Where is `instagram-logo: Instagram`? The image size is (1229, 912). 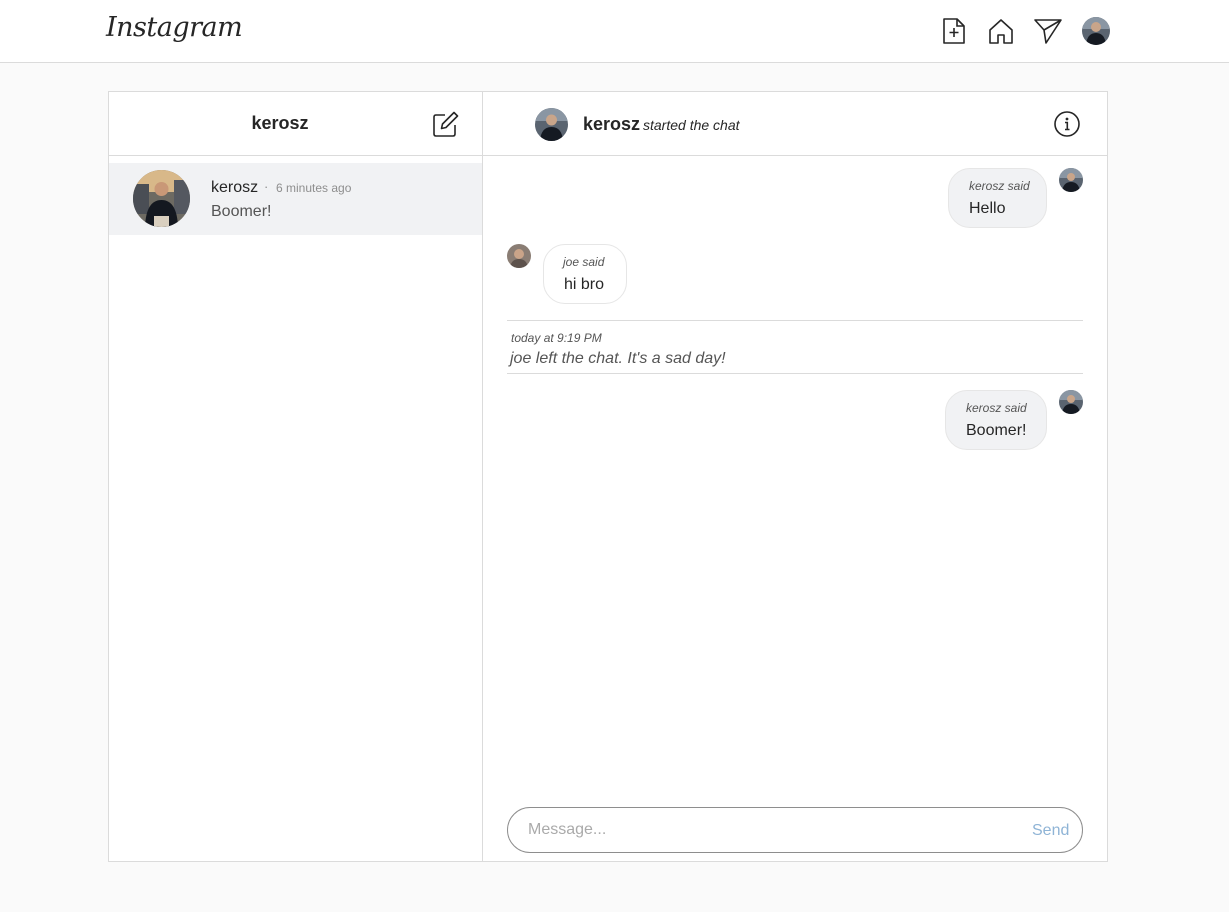 instagram-logo: Instagram is located at coordinates (174, 27).